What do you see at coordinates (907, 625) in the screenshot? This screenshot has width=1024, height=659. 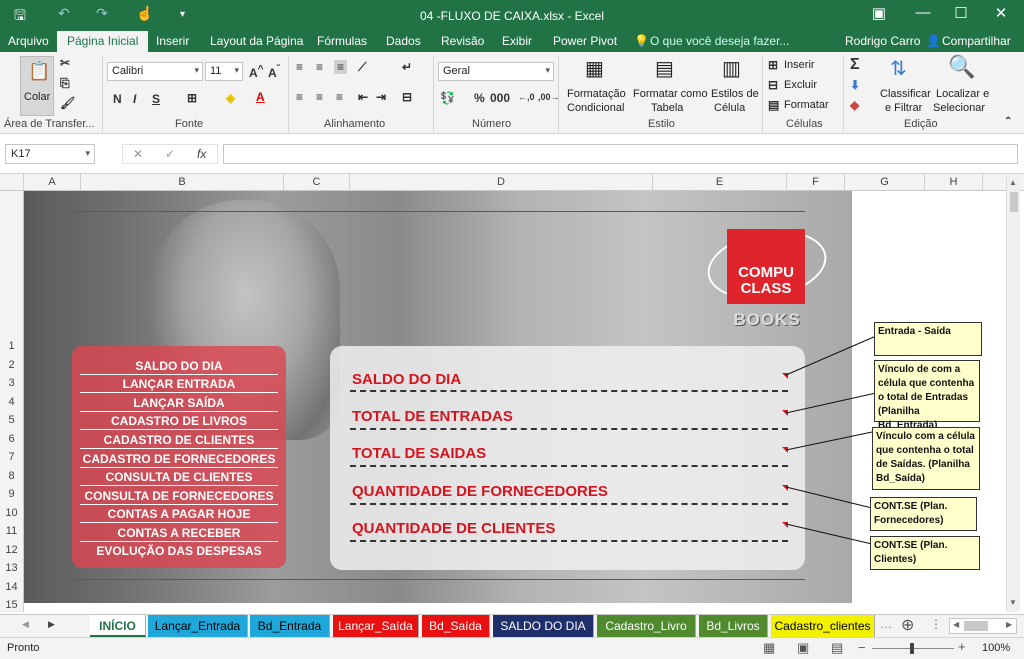 I see `new-sheet-icon: ⊕` at bounding box center [907, 625].